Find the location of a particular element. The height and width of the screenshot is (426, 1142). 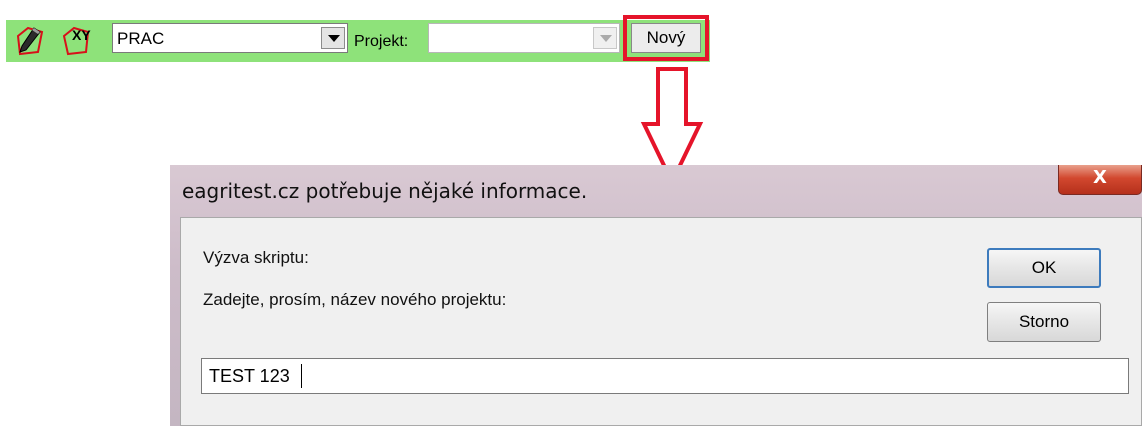

cancel-button: Storno is located at coordinates (1044, 322).